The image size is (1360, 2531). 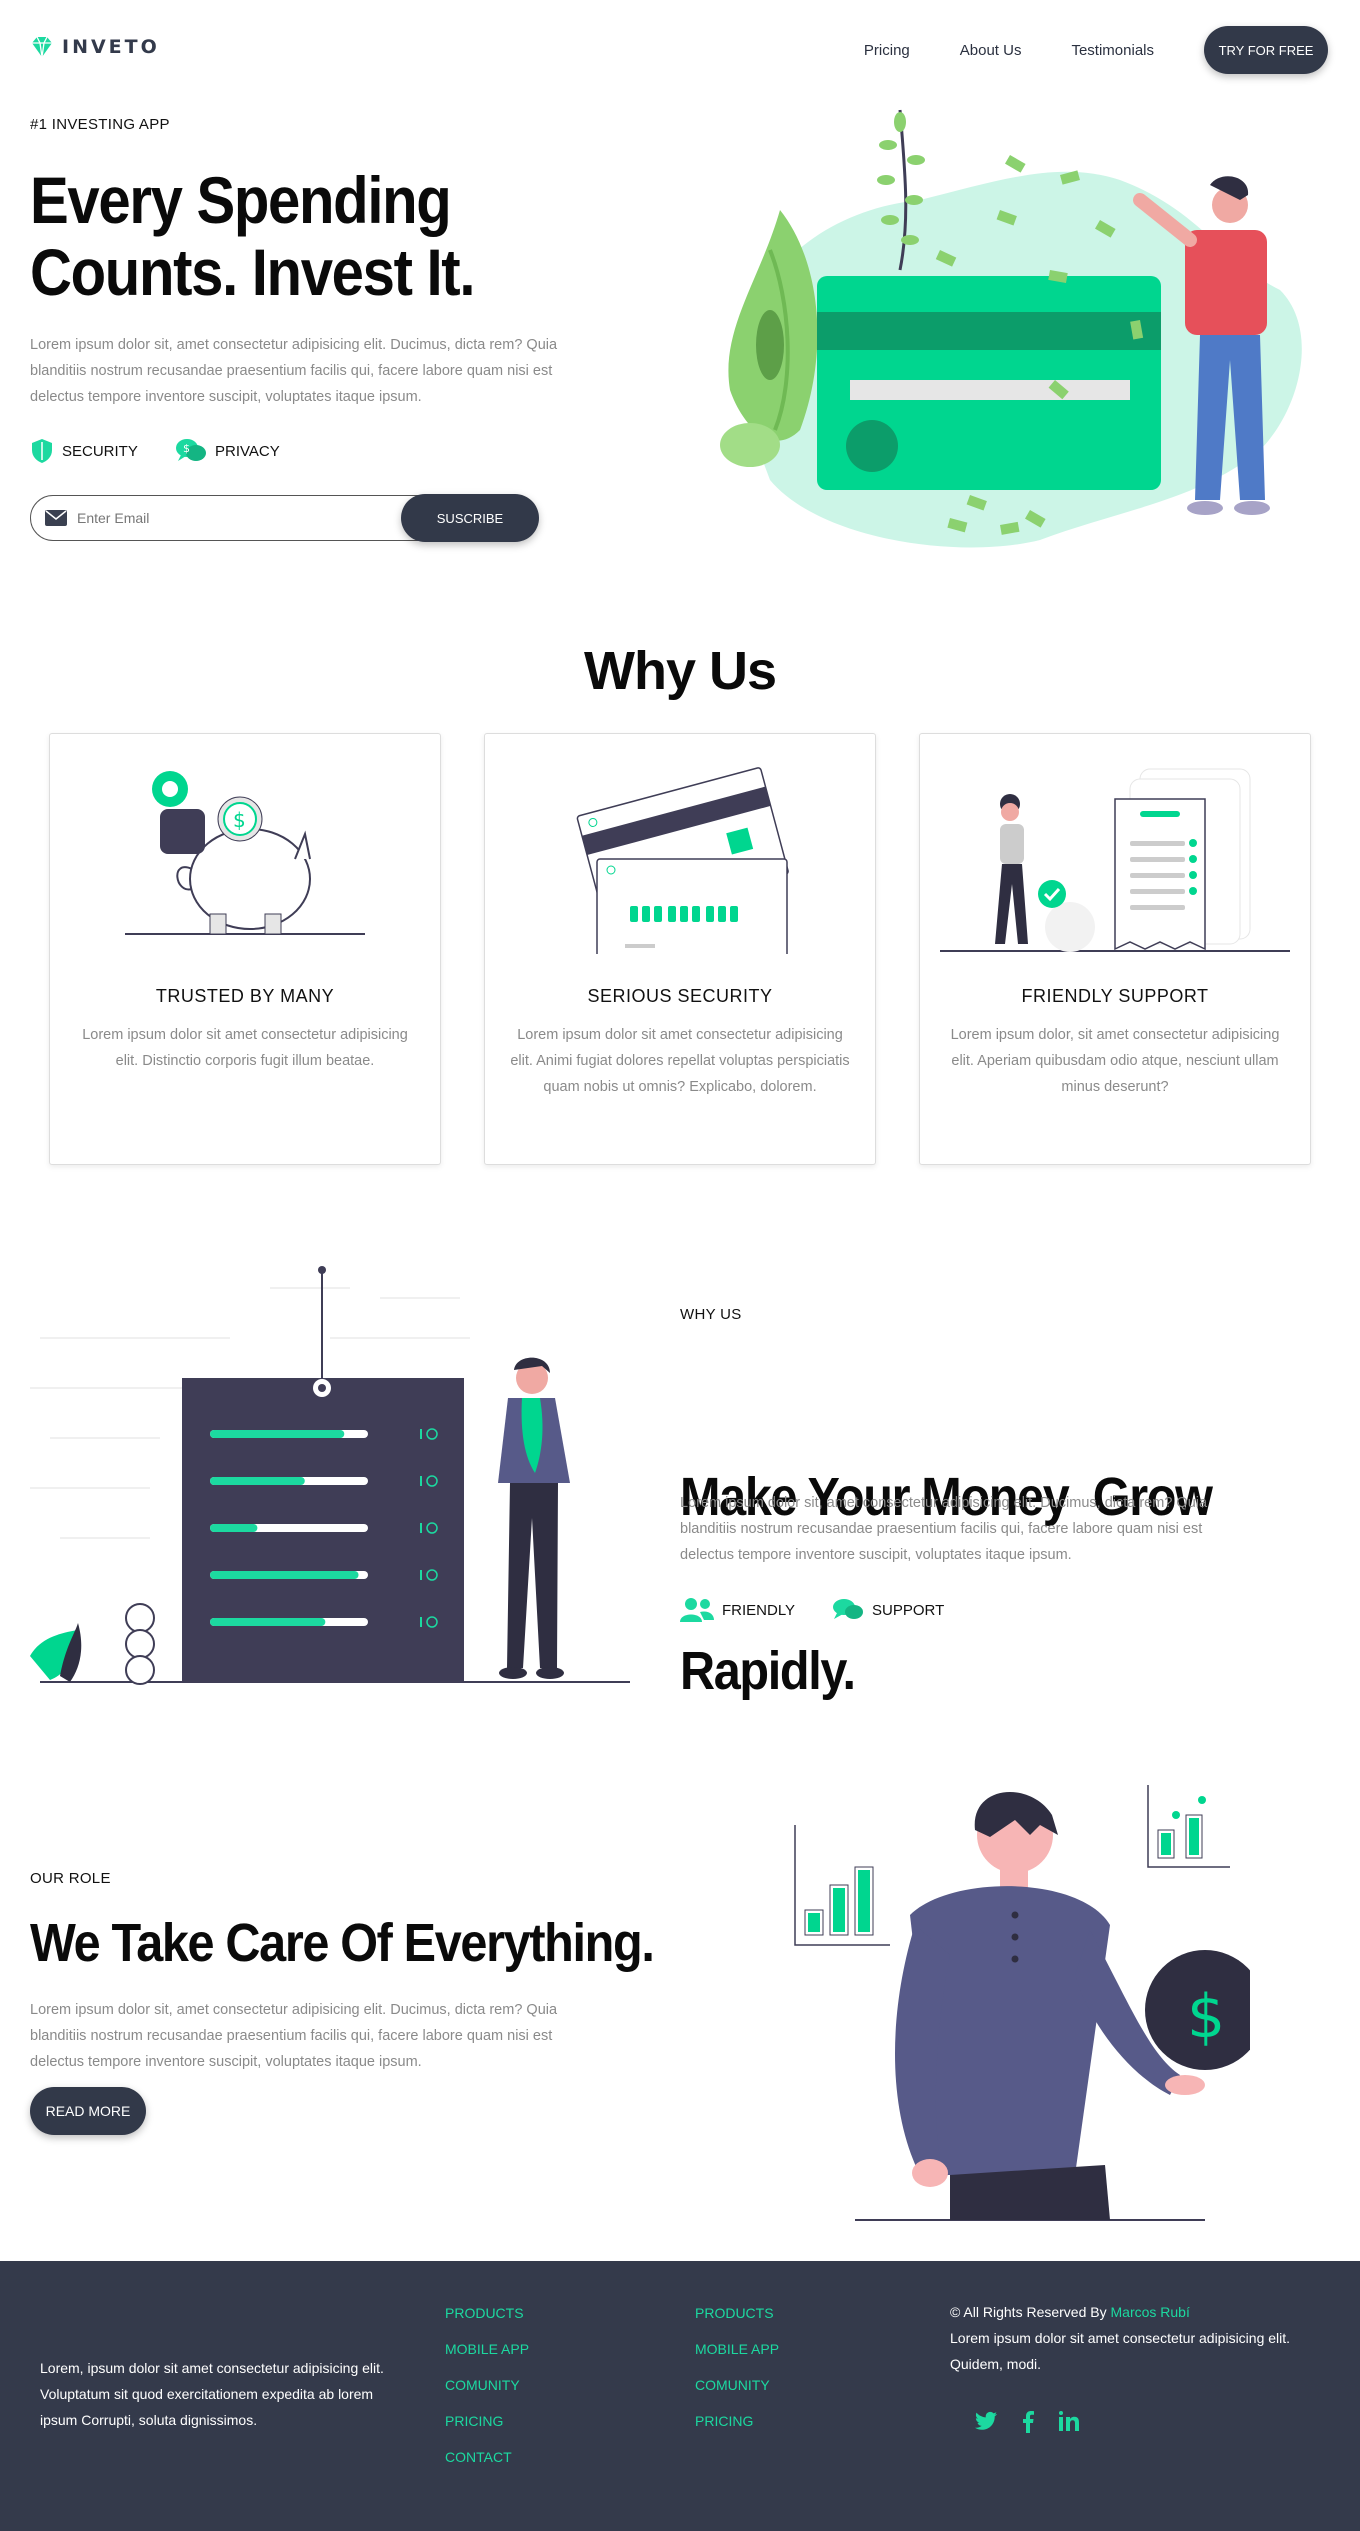 What do you see at coordinates (986, 2421) in the screenshot?
I see `twitter-icon` at bounding box center [986, 2421].